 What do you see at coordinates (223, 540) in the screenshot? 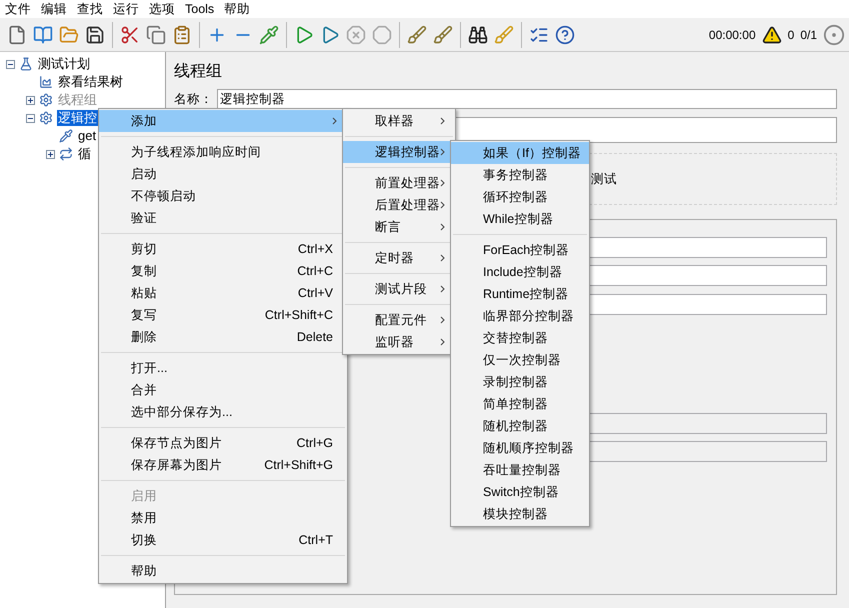
I see `menu-item: 切换 Ctrl+T` at bounding box center [223, 540].